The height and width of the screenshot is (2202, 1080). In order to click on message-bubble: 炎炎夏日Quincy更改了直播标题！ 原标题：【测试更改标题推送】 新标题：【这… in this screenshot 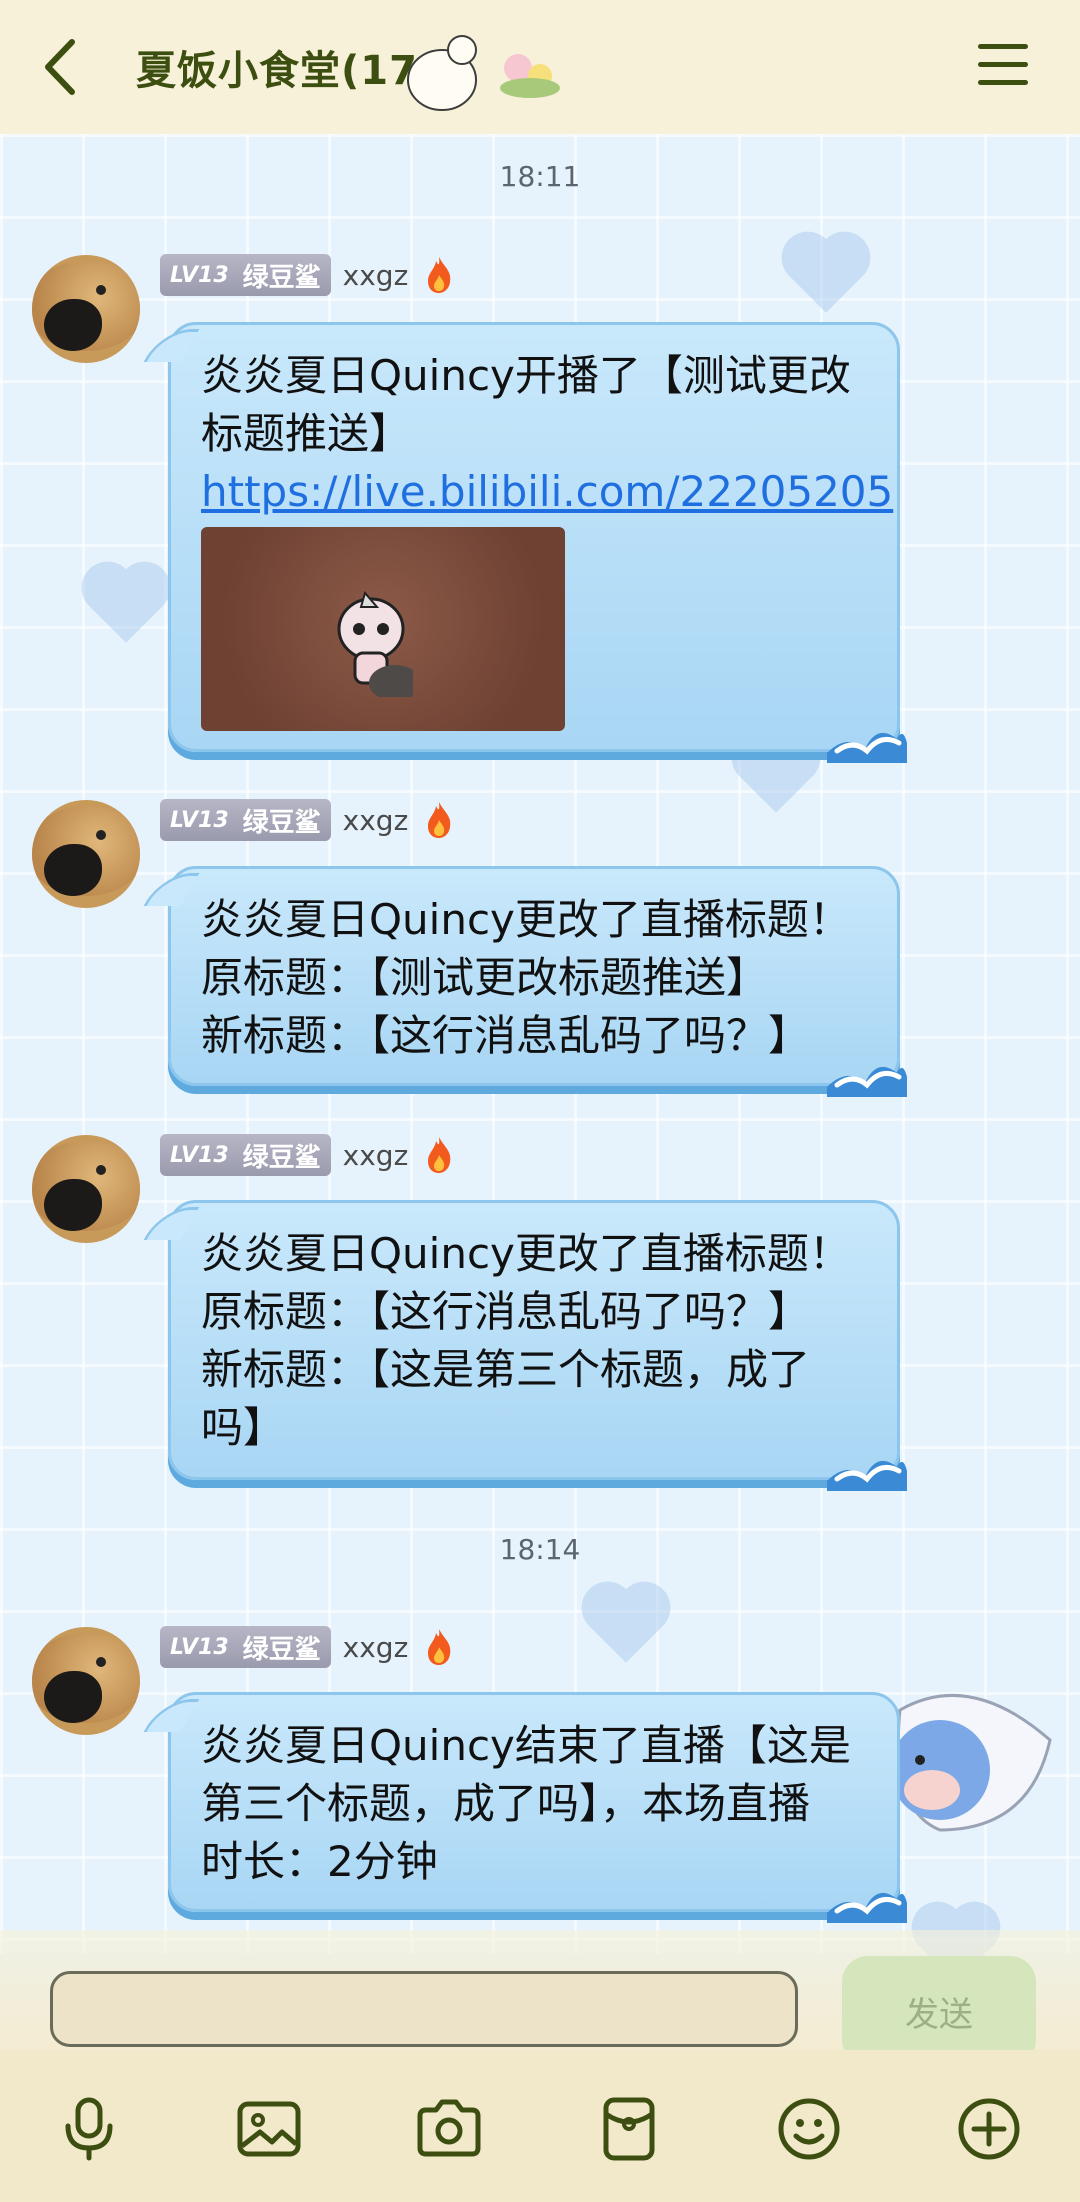, I will do `click(537, 981)`.